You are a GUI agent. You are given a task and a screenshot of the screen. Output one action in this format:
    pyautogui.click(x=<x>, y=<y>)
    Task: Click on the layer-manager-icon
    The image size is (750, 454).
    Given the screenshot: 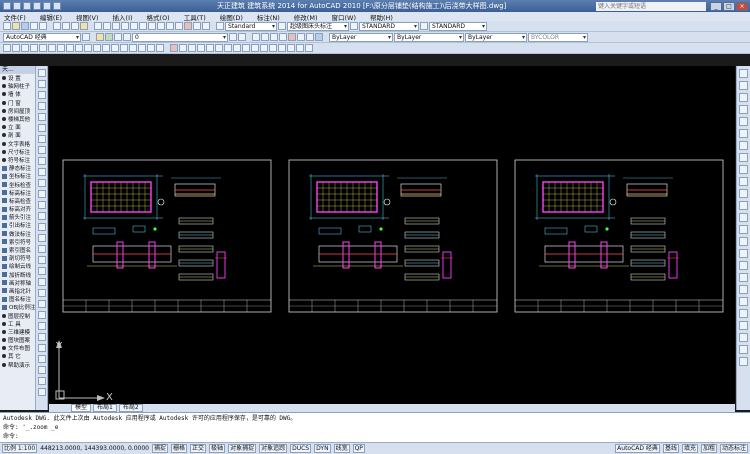 What is the action you would take?
    pyautogui.click(x=100, y=37)
    